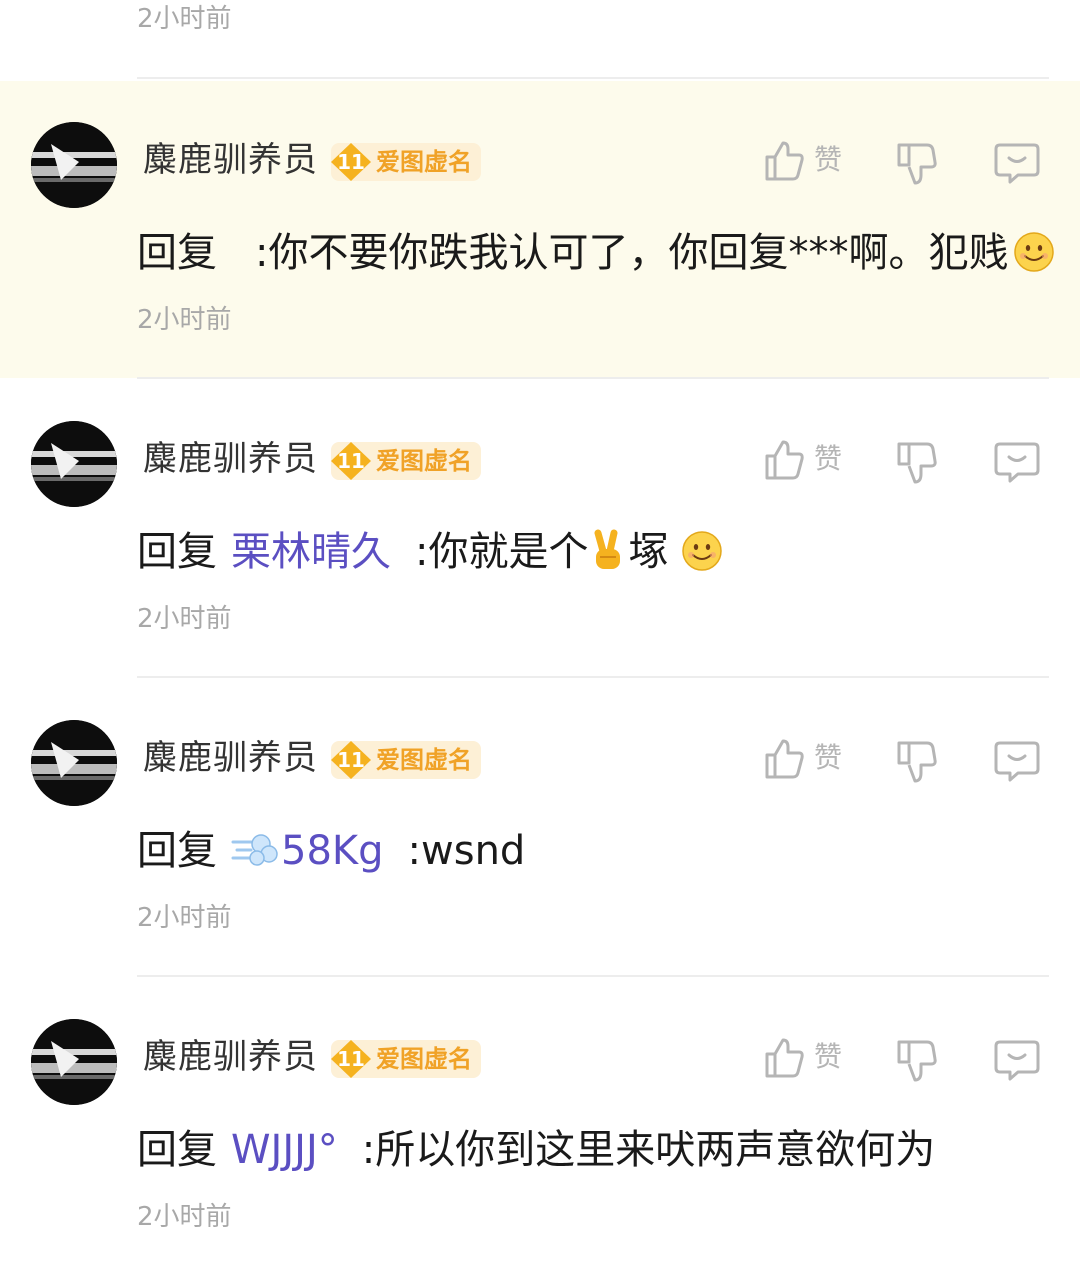 The width and height of the screenshot is (1080, 1275). What do you see at coordinates (254, 850) in the screenshot?
I see `dash-emoji` at bounding box center [254, 850].